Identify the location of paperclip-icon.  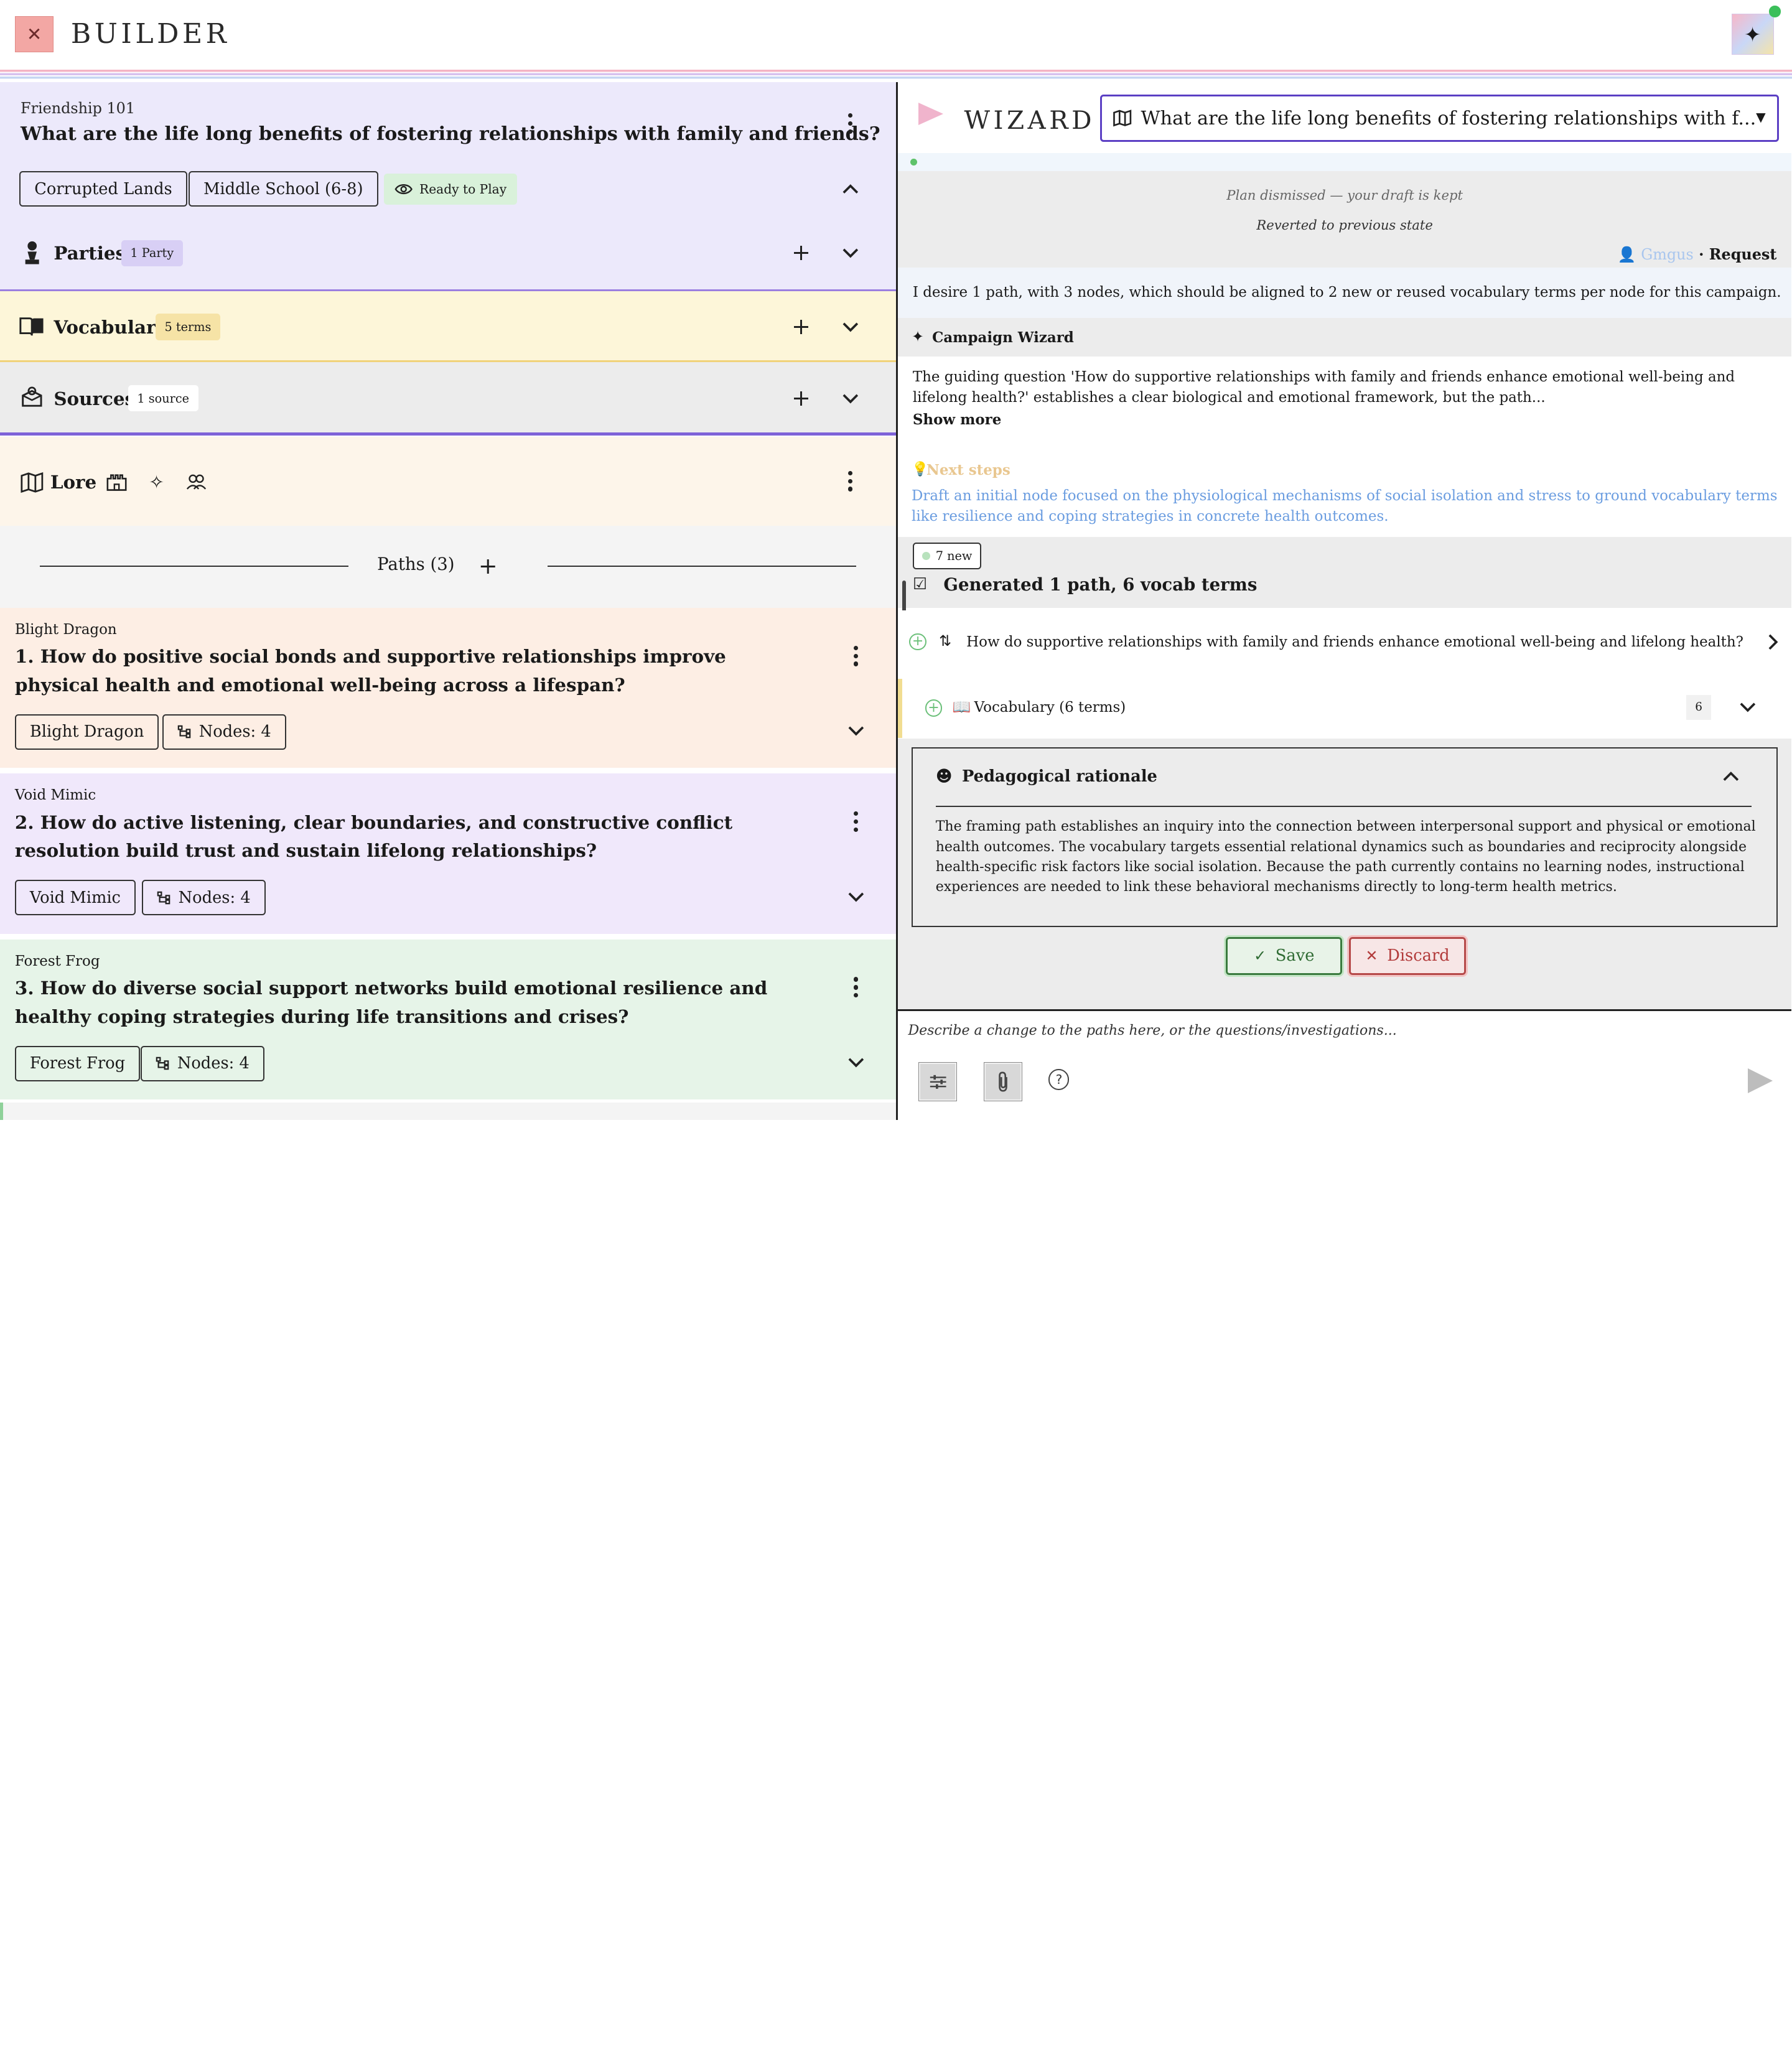
(1003, 1081).